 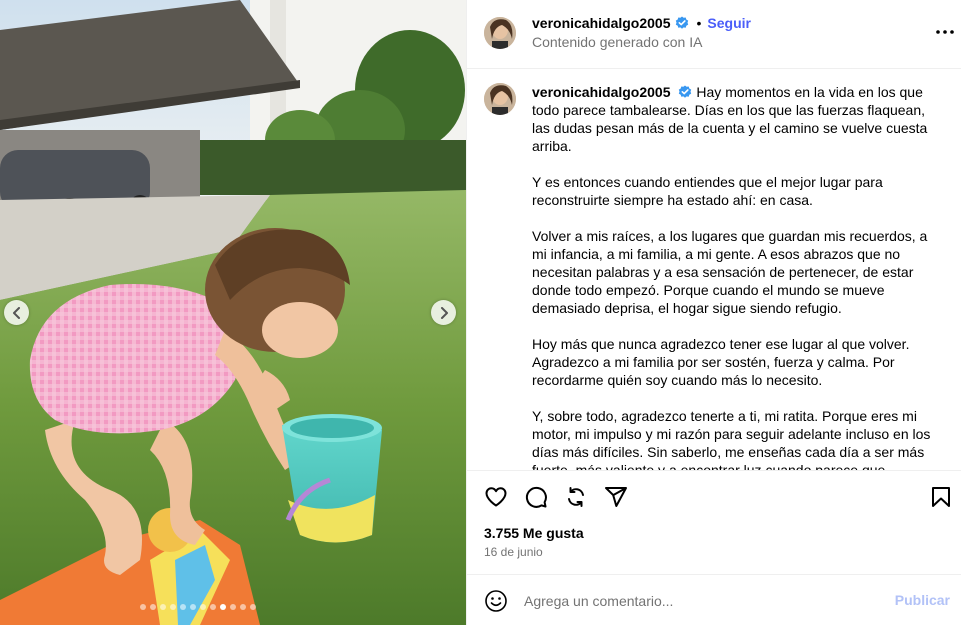 What do you see at coordinates (922, 600) in the screenshot?
I see `publish-button: Publicar` at bounding box center [922, 600].